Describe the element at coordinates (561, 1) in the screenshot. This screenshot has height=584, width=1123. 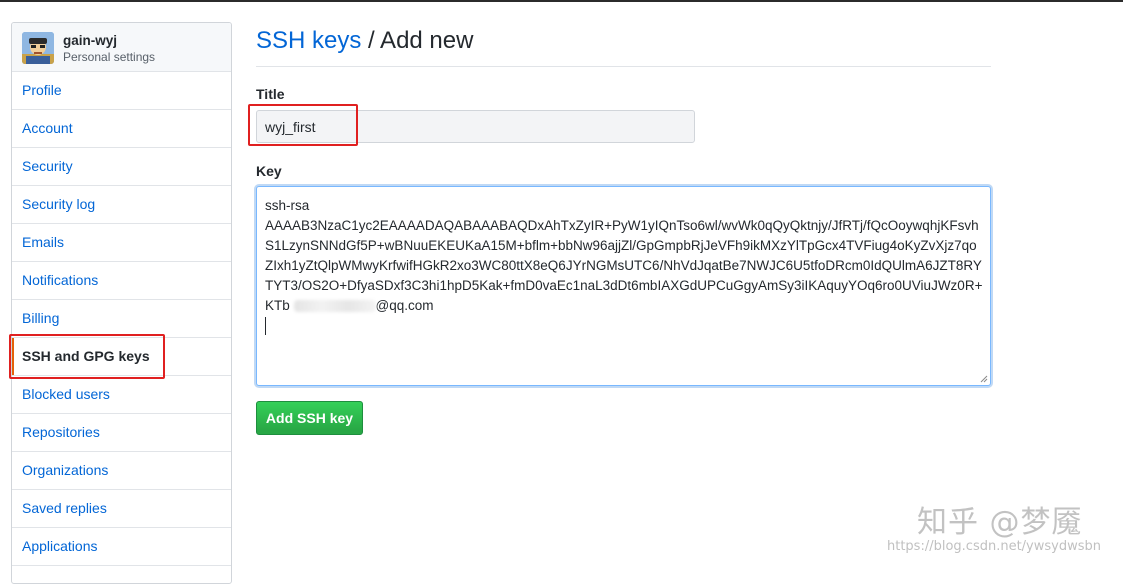
I see `top-border` at that location.